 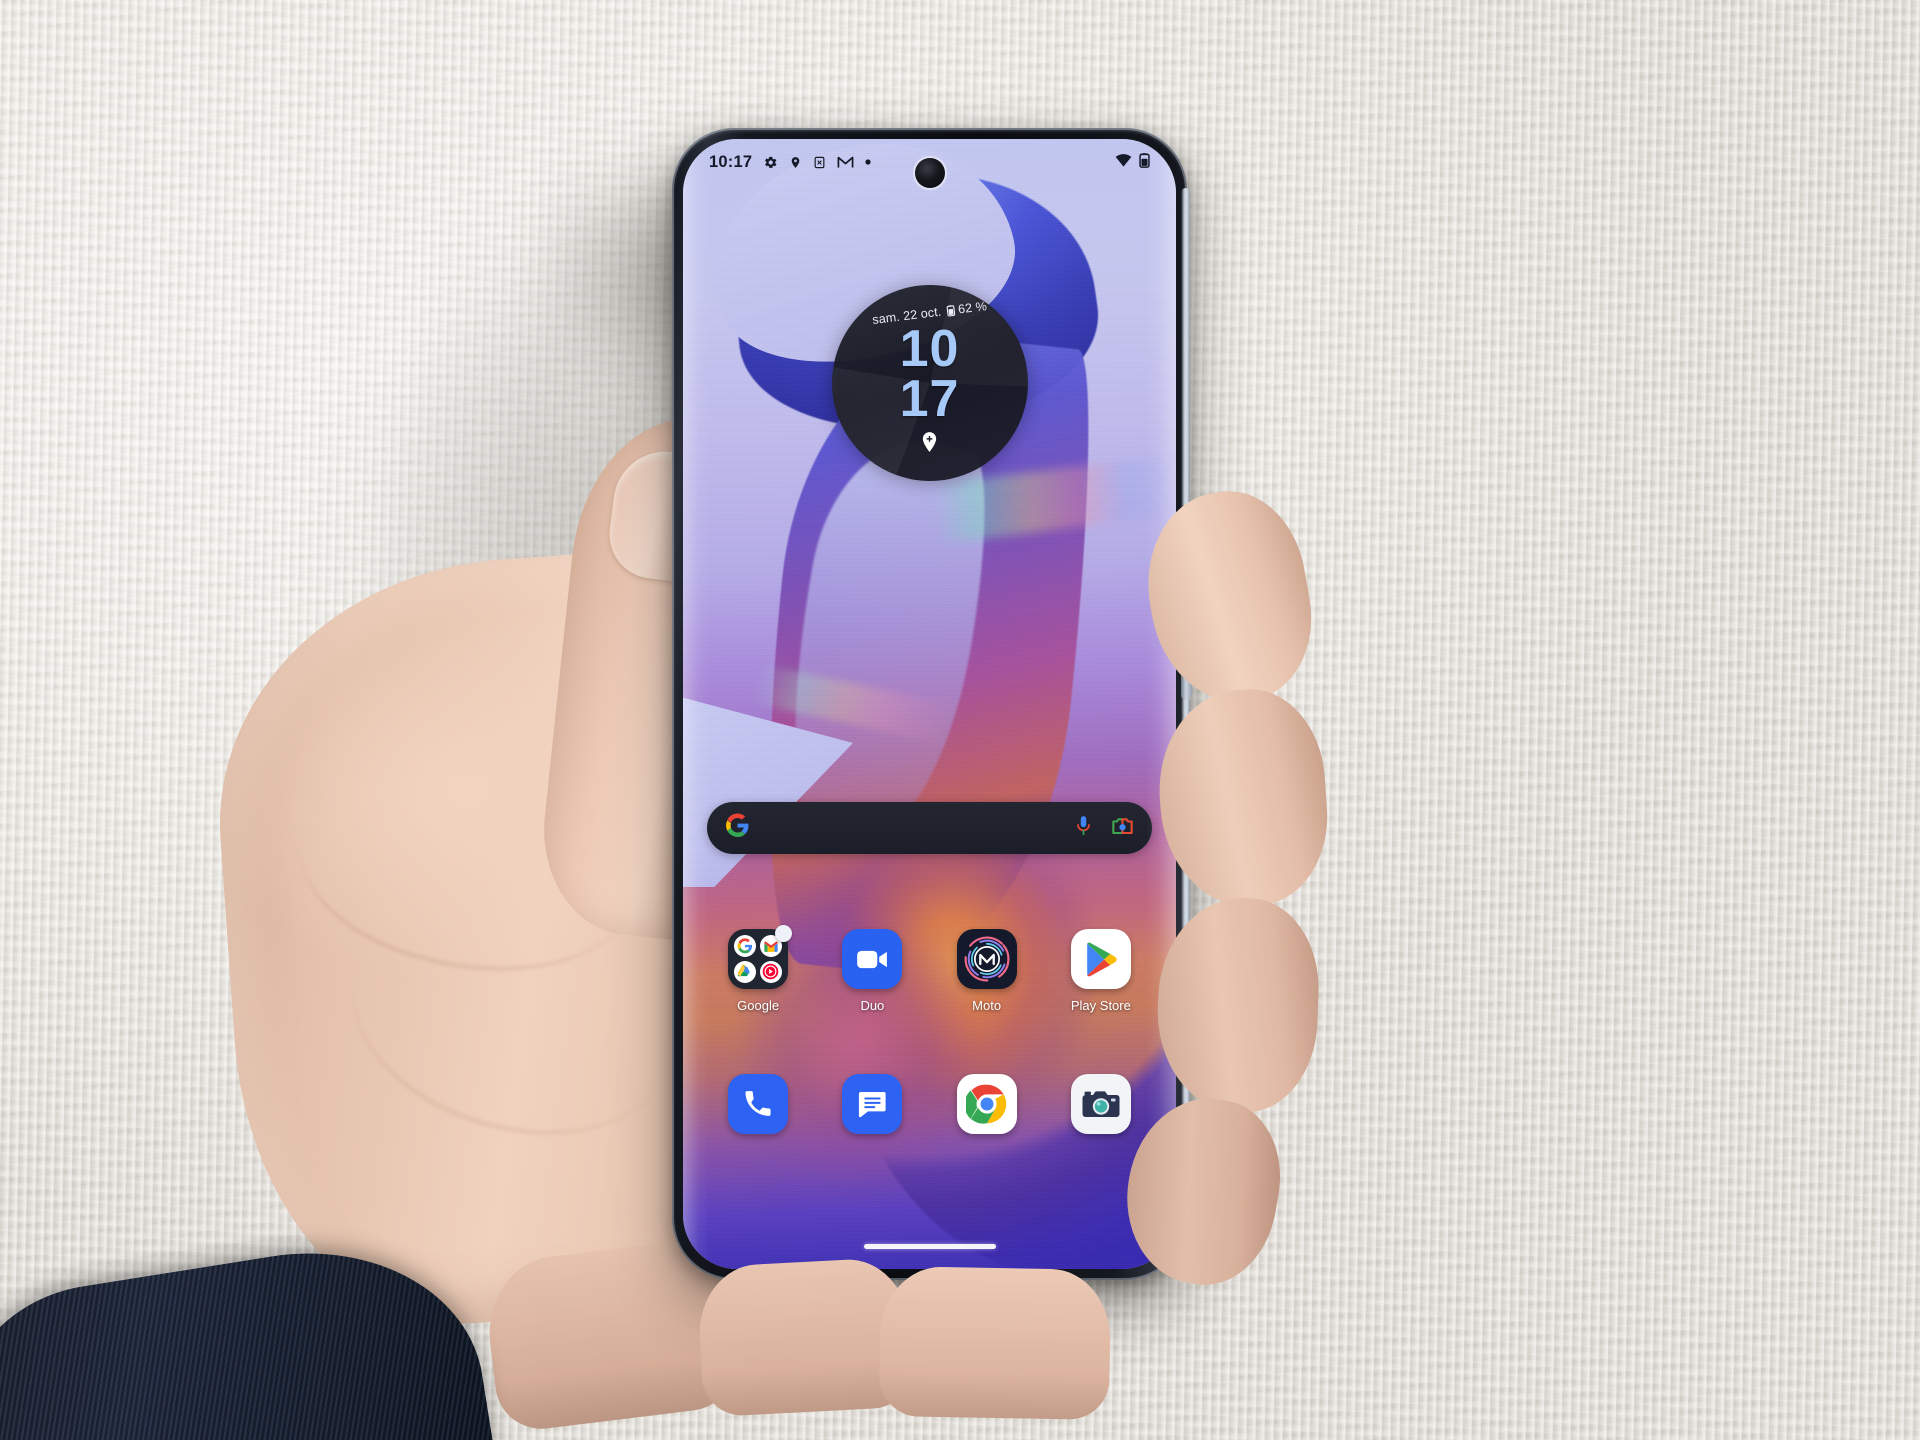 I want to click on google-folder-icon, so click(x=760, y=957).